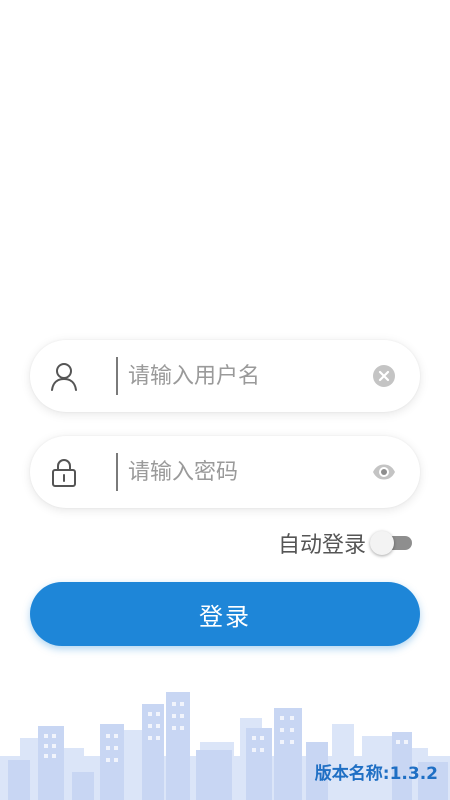  Describe the element at coordinates (64, 473) in the screenshot. I see `lock-icon` at that location.